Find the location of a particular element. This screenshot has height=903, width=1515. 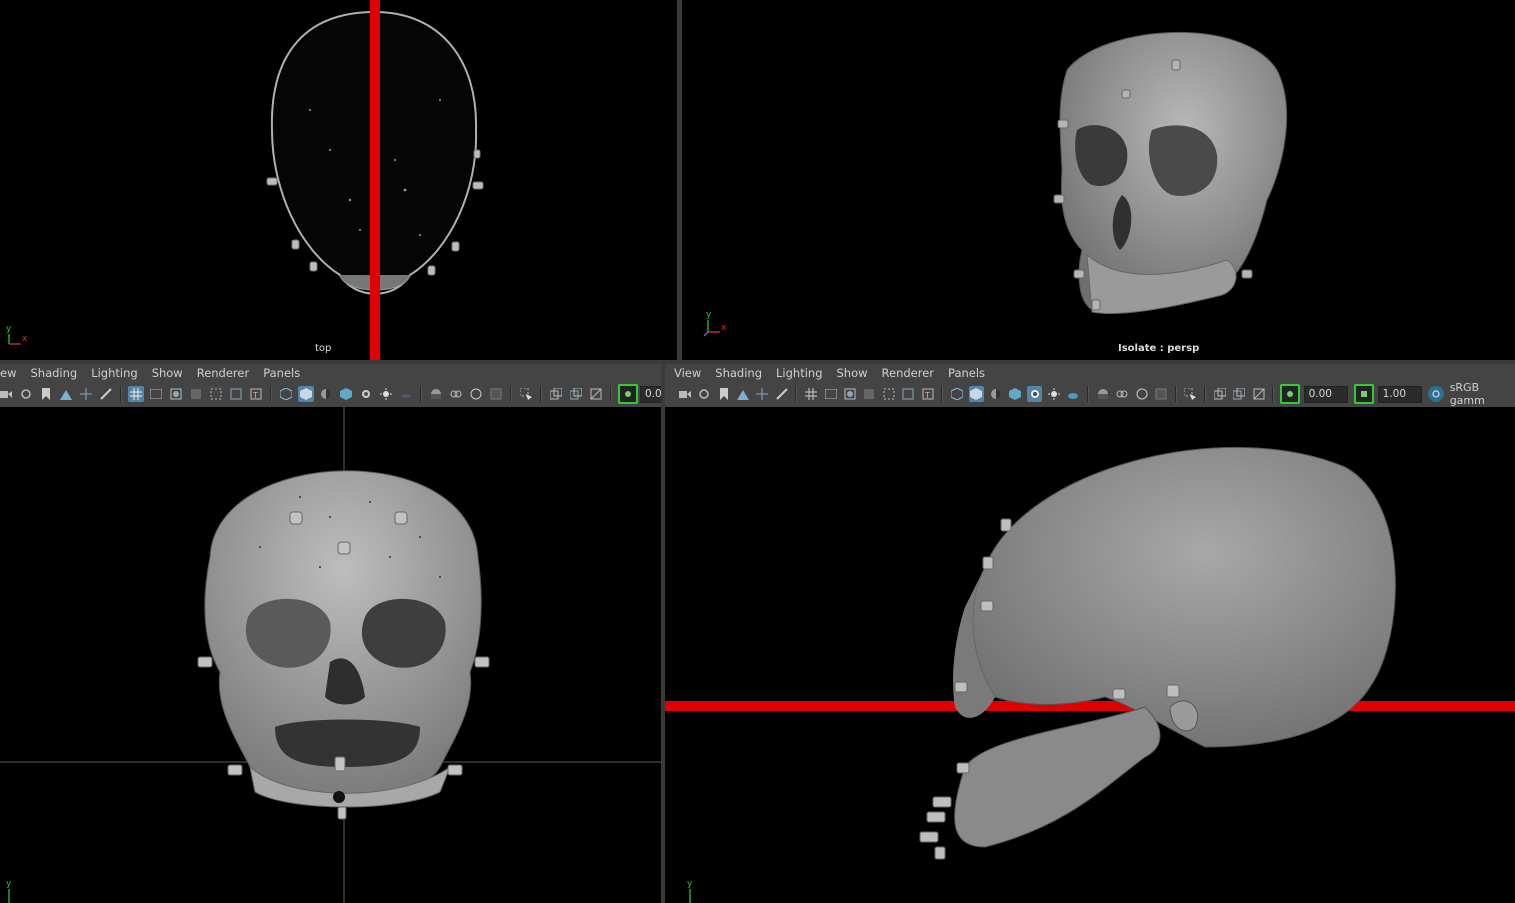

use-all-lights-icon is located at coordinates (1034, 394).